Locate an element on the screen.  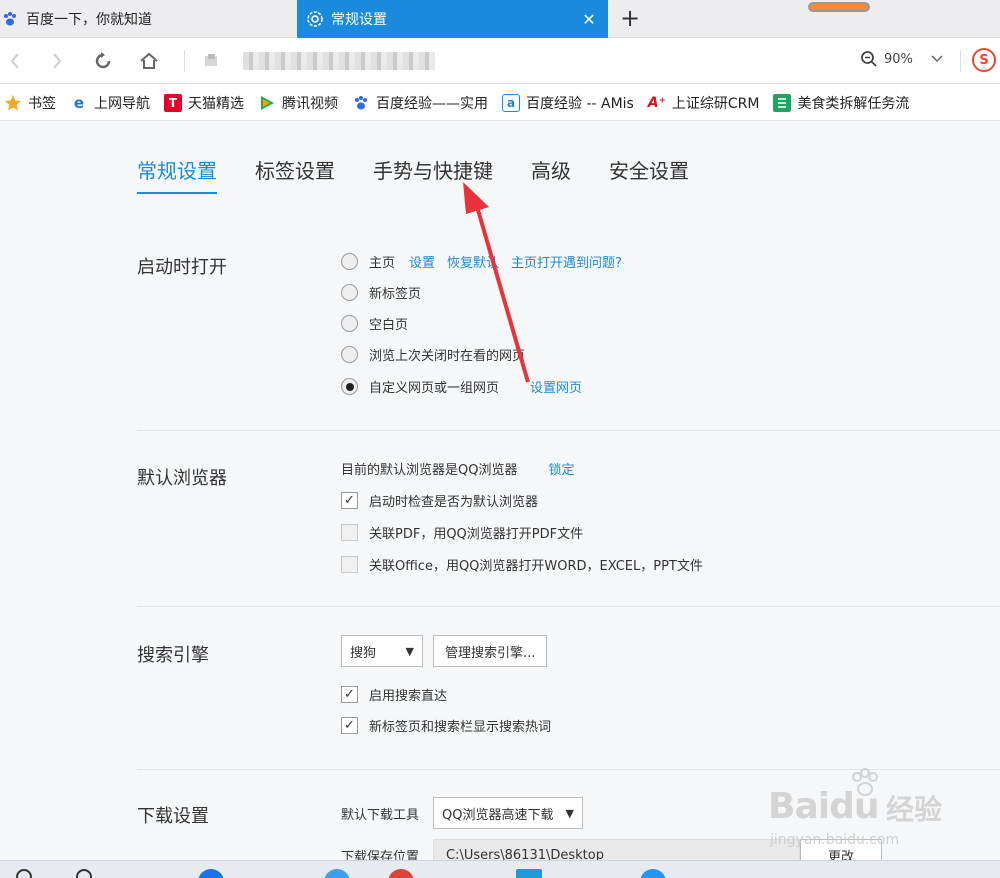
lock-link: 锁定 is located at coordinates (561, 468).